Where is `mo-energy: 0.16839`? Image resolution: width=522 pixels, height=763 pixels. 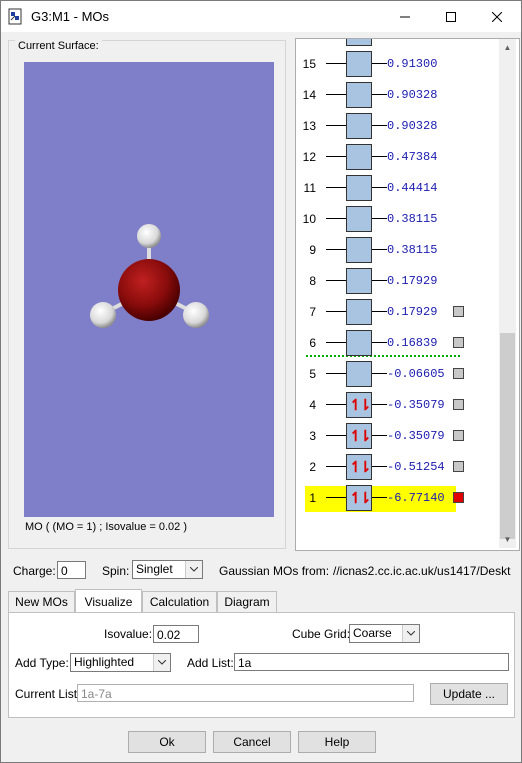
mo-energy: 0.16839 is located at coordinates (412, 343).